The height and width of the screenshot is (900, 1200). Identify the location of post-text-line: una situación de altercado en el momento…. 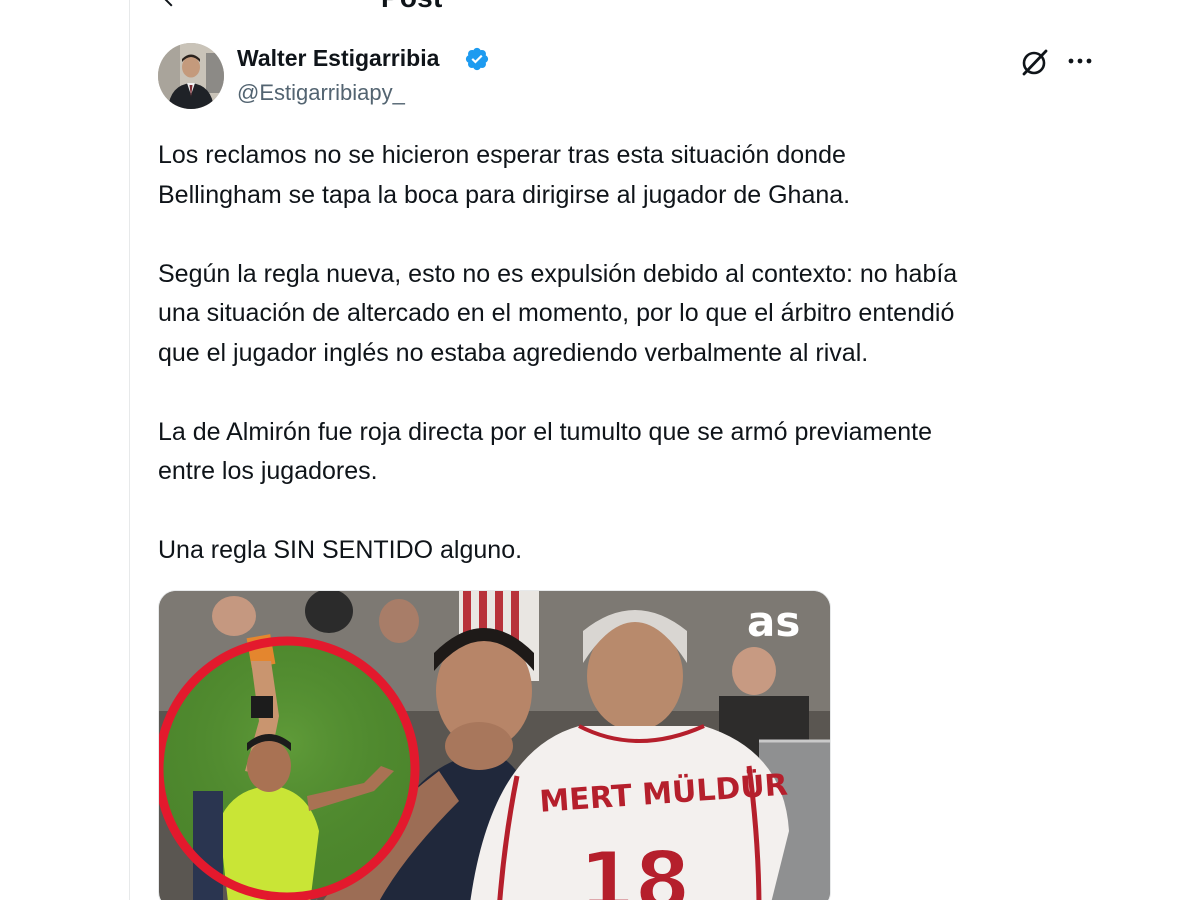
(556, 313).